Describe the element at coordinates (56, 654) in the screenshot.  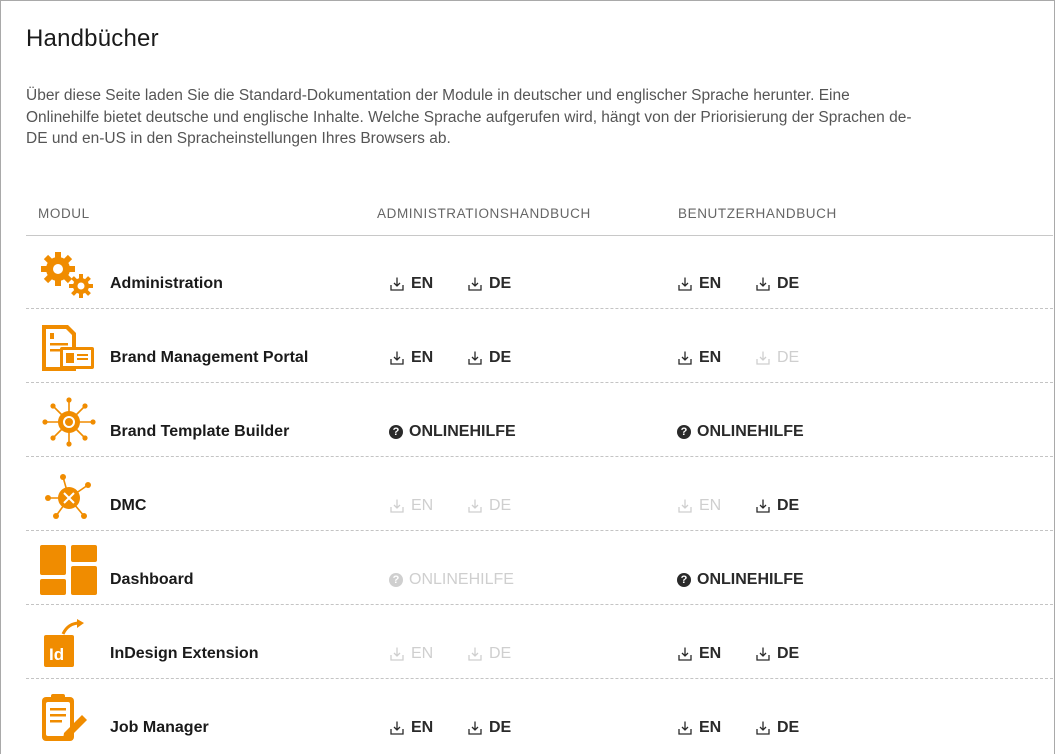
I see `svg-text: Id` at that location.